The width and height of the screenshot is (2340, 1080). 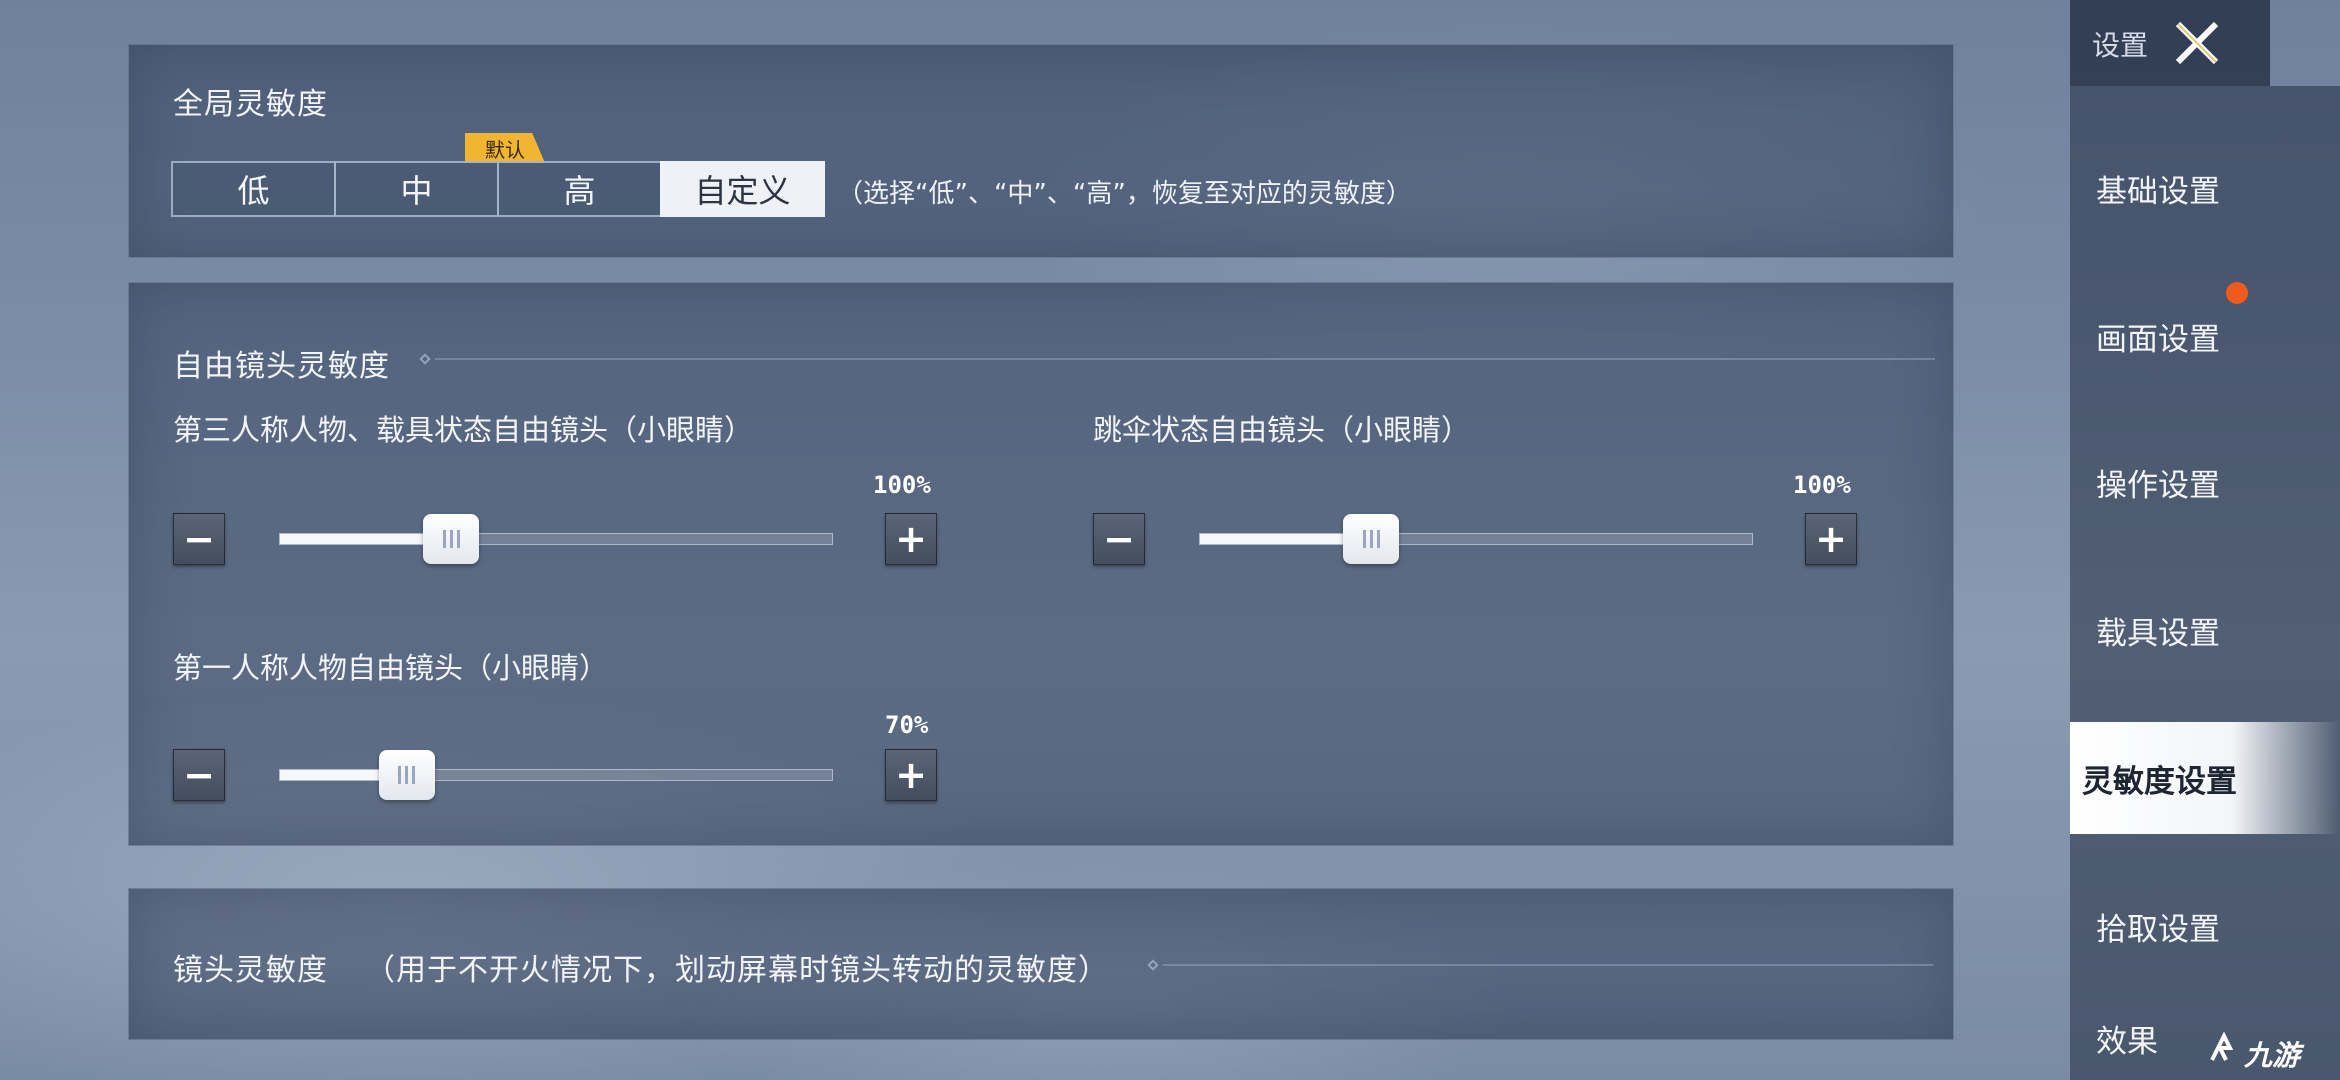 I want to click on close-icon, so click(x=2197, y=43).